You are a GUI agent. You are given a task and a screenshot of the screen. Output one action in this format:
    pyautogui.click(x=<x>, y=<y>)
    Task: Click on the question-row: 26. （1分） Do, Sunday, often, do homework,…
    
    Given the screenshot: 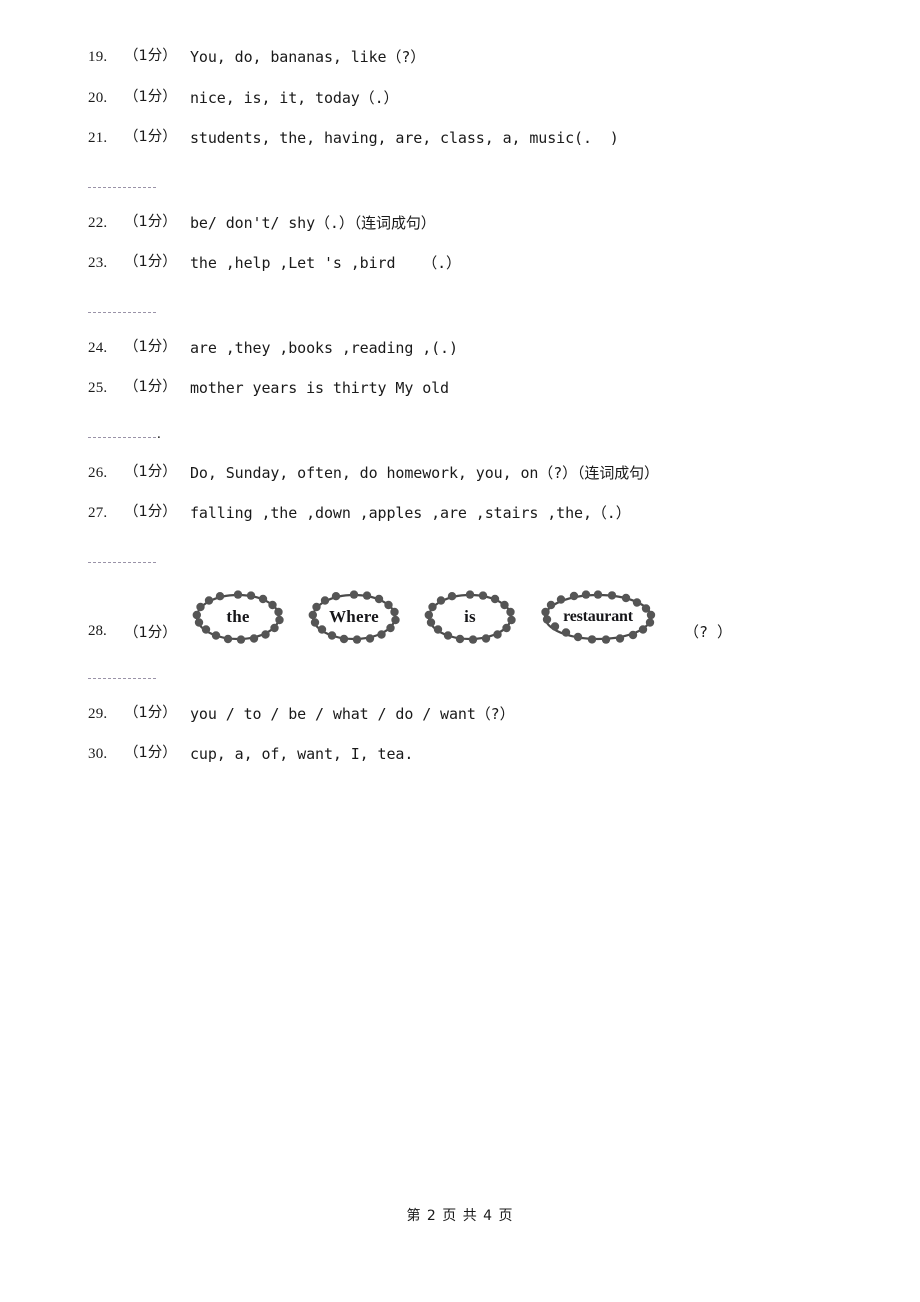 What is the action you would take?
    pyautogui.click(x=468, y=473)
    